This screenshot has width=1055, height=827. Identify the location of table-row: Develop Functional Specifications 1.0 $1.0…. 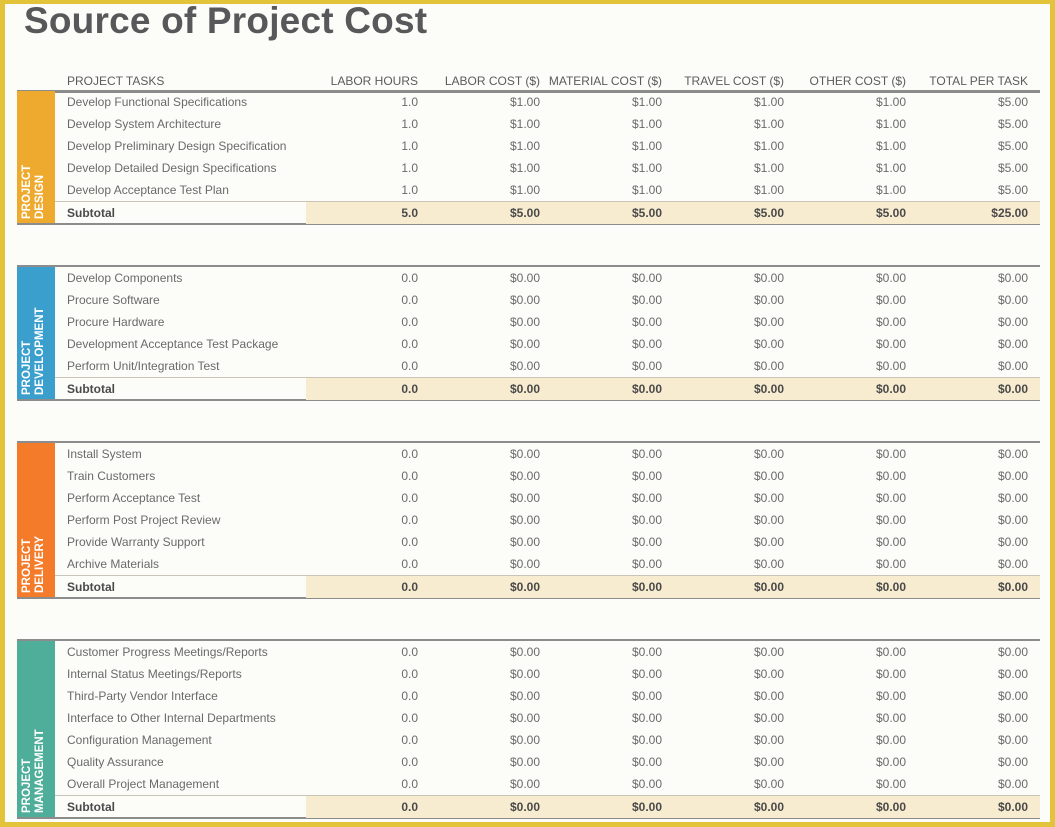
(547, 102).